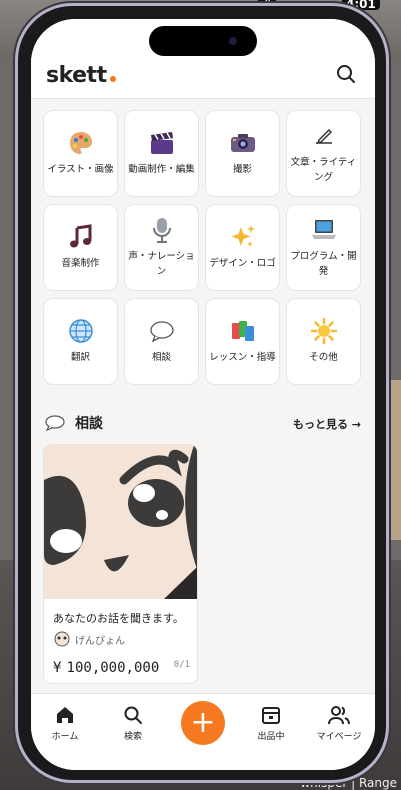 This screenshot has height=790, width=401. I want to click on category-label: 撮影, so click(242, 169).